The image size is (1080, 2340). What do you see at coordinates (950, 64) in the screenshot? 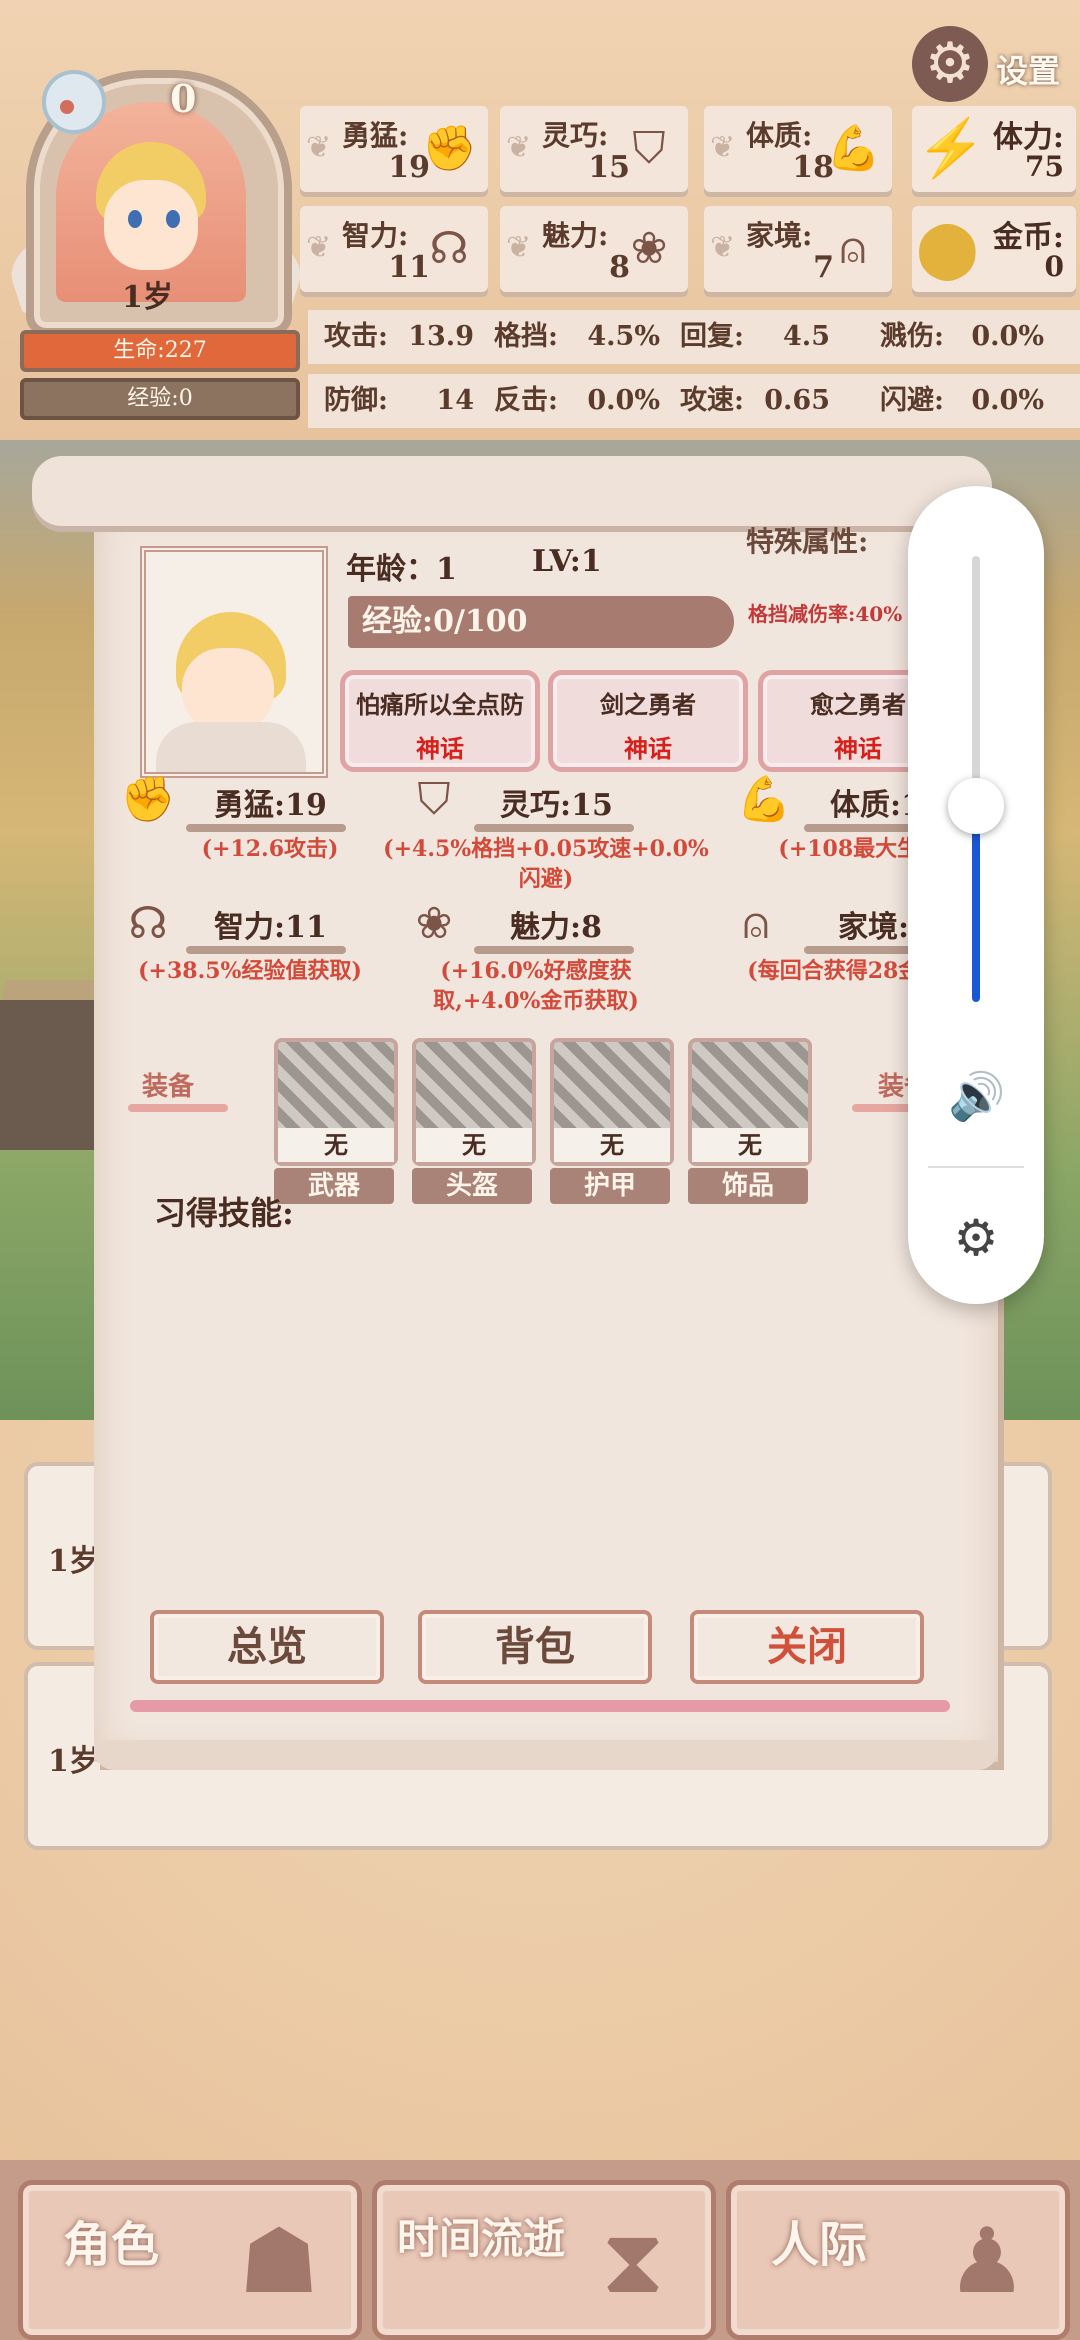
I see `gear-icon: ⚙` at bounding box center [950, 64].